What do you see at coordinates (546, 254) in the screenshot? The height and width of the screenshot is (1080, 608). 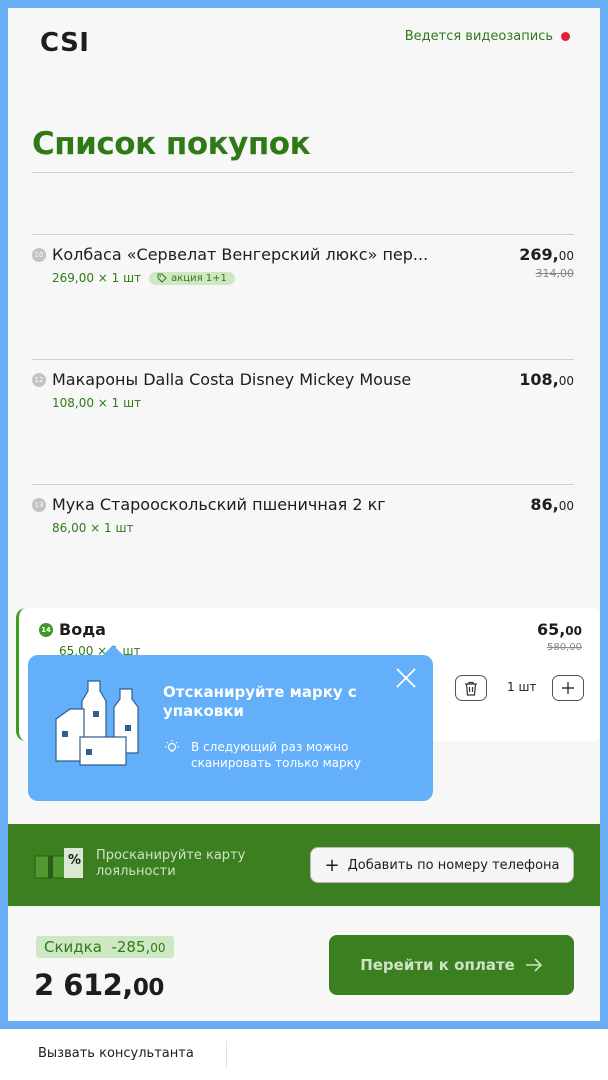 I see `item-price: 269,00` at bounding box center [546, 254].